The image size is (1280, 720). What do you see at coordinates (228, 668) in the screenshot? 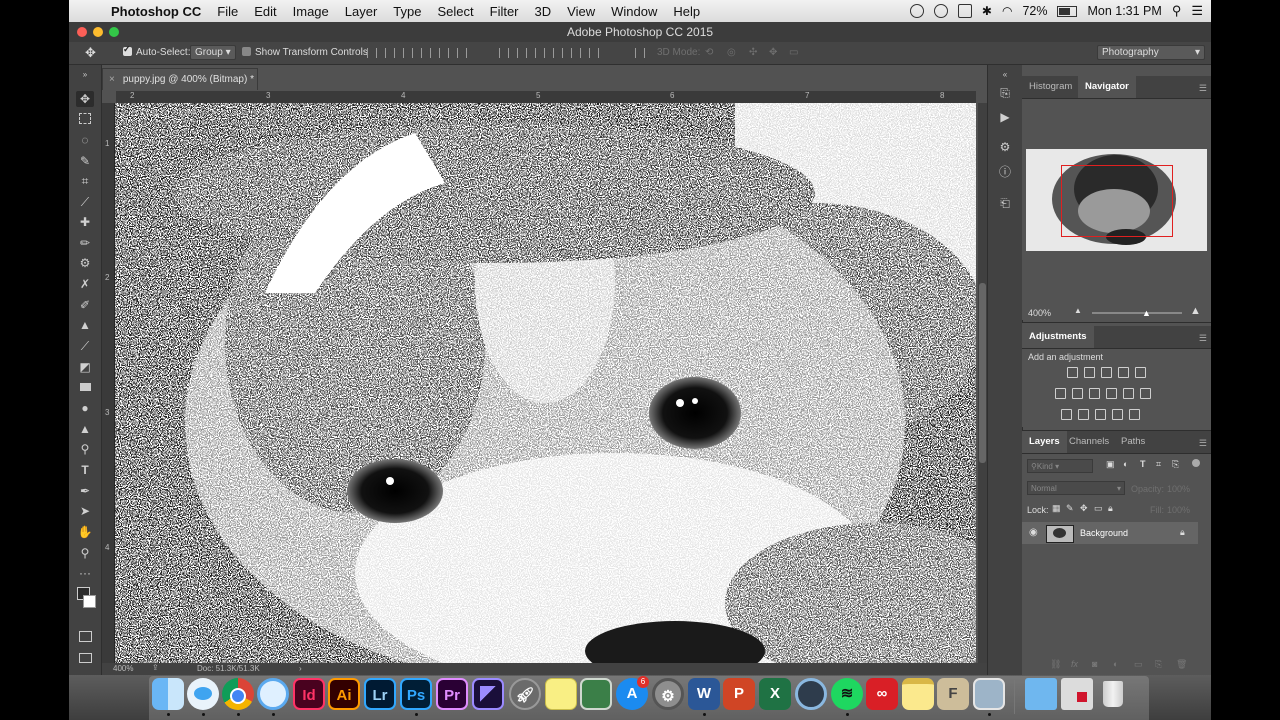
I see `doc-size: Doc: 51.3K/51.3K` at bounding box center [228, 668].